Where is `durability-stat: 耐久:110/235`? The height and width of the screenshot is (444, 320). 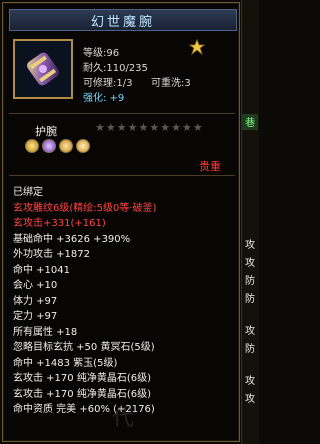
durability-stat: 耐久:110/235 is located at coordinates (115, 68).